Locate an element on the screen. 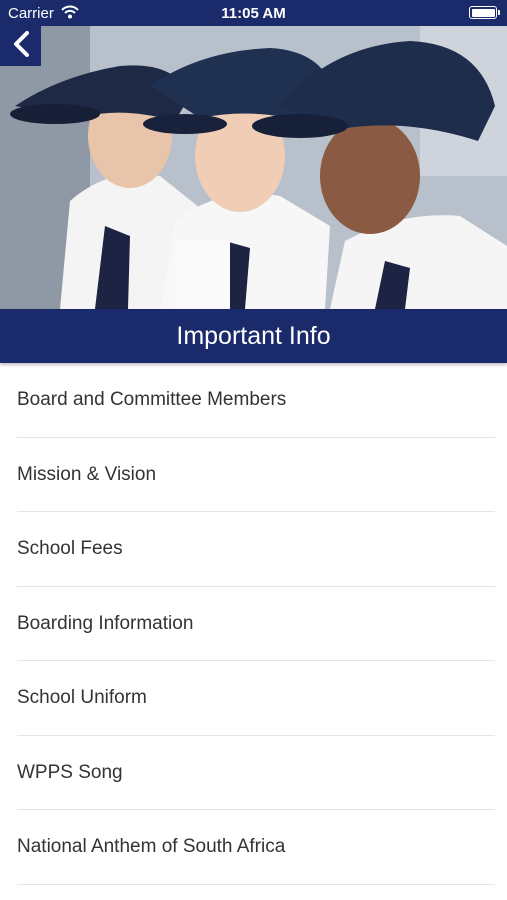 This screenshot has height=900, width=507. chevron-left-icon is located at coordinates (21, 46).